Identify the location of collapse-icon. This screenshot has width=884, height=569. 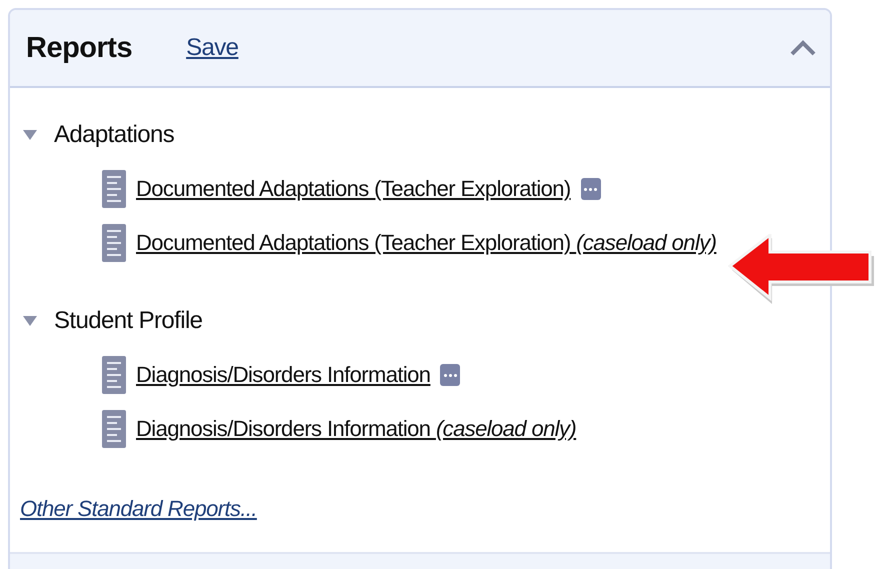
(803, 48).